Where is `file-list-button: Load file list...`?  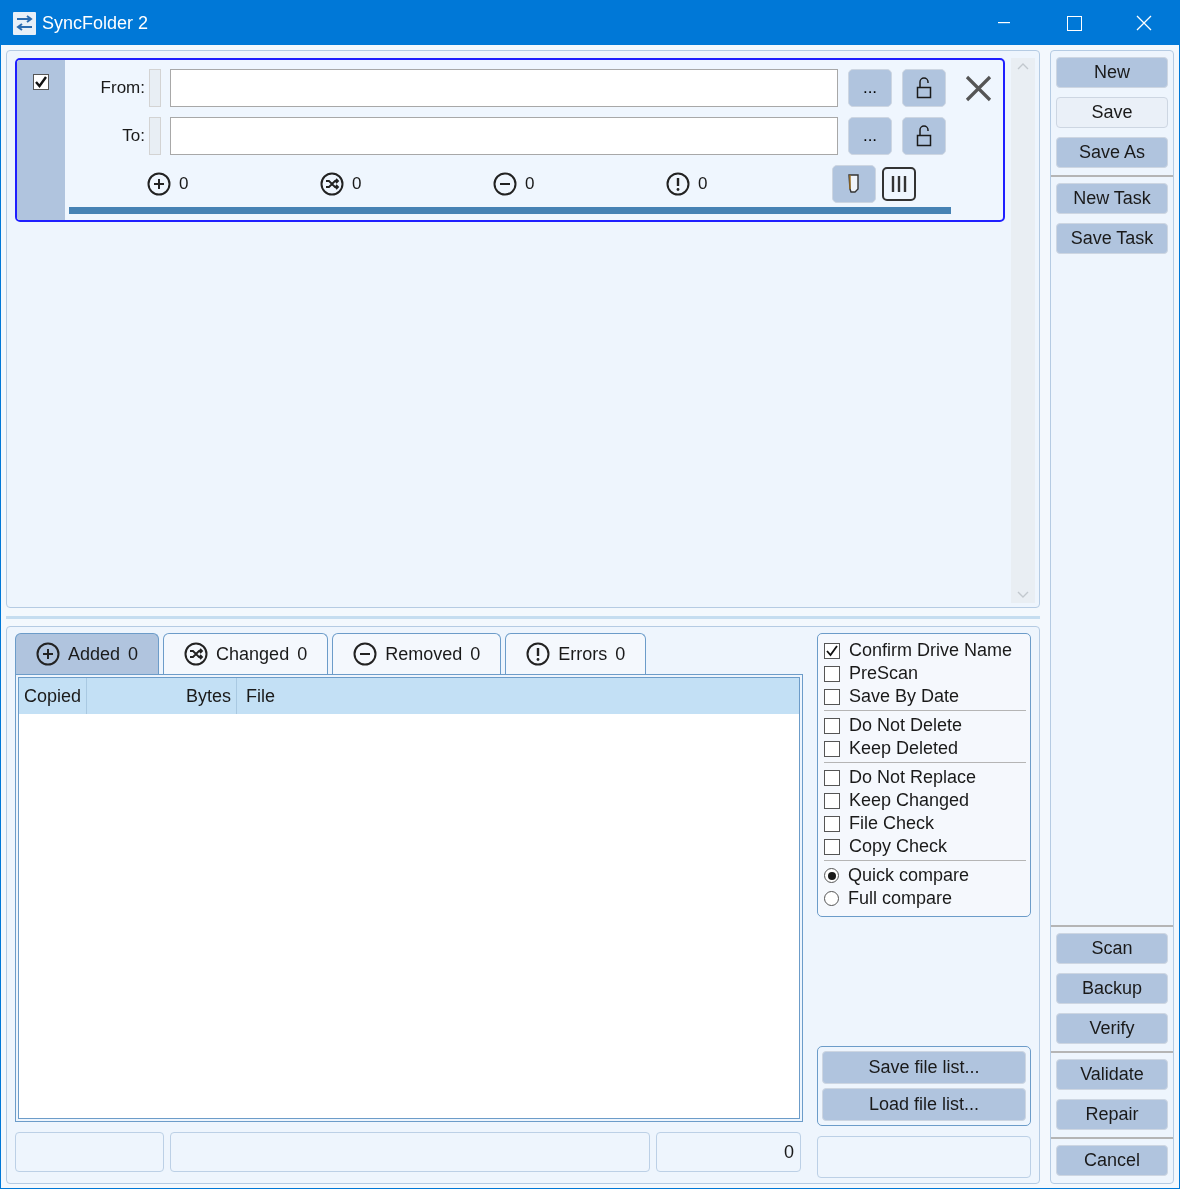 file-list-button: Load file list... is located at coordinates (924, 1104).